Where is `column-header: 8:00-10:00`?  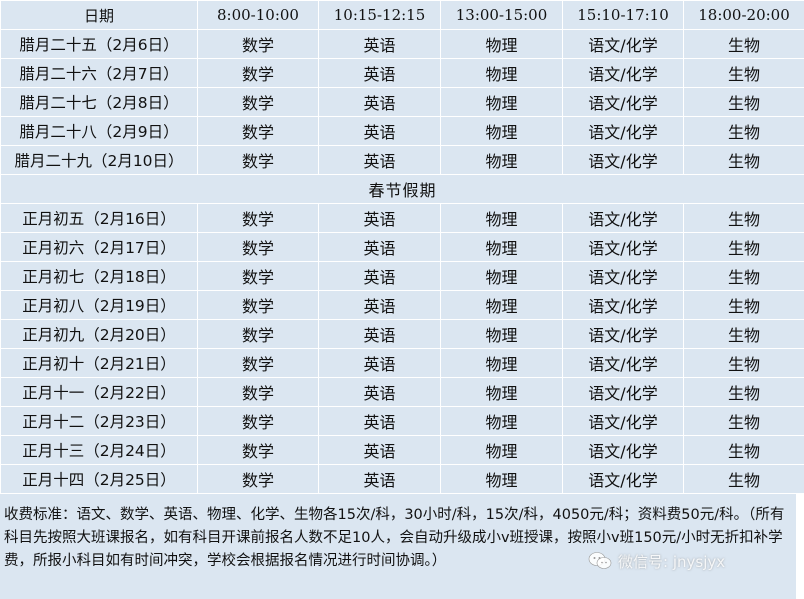
column-header: 8:00-10:00 is located at coordinates (258, 15).